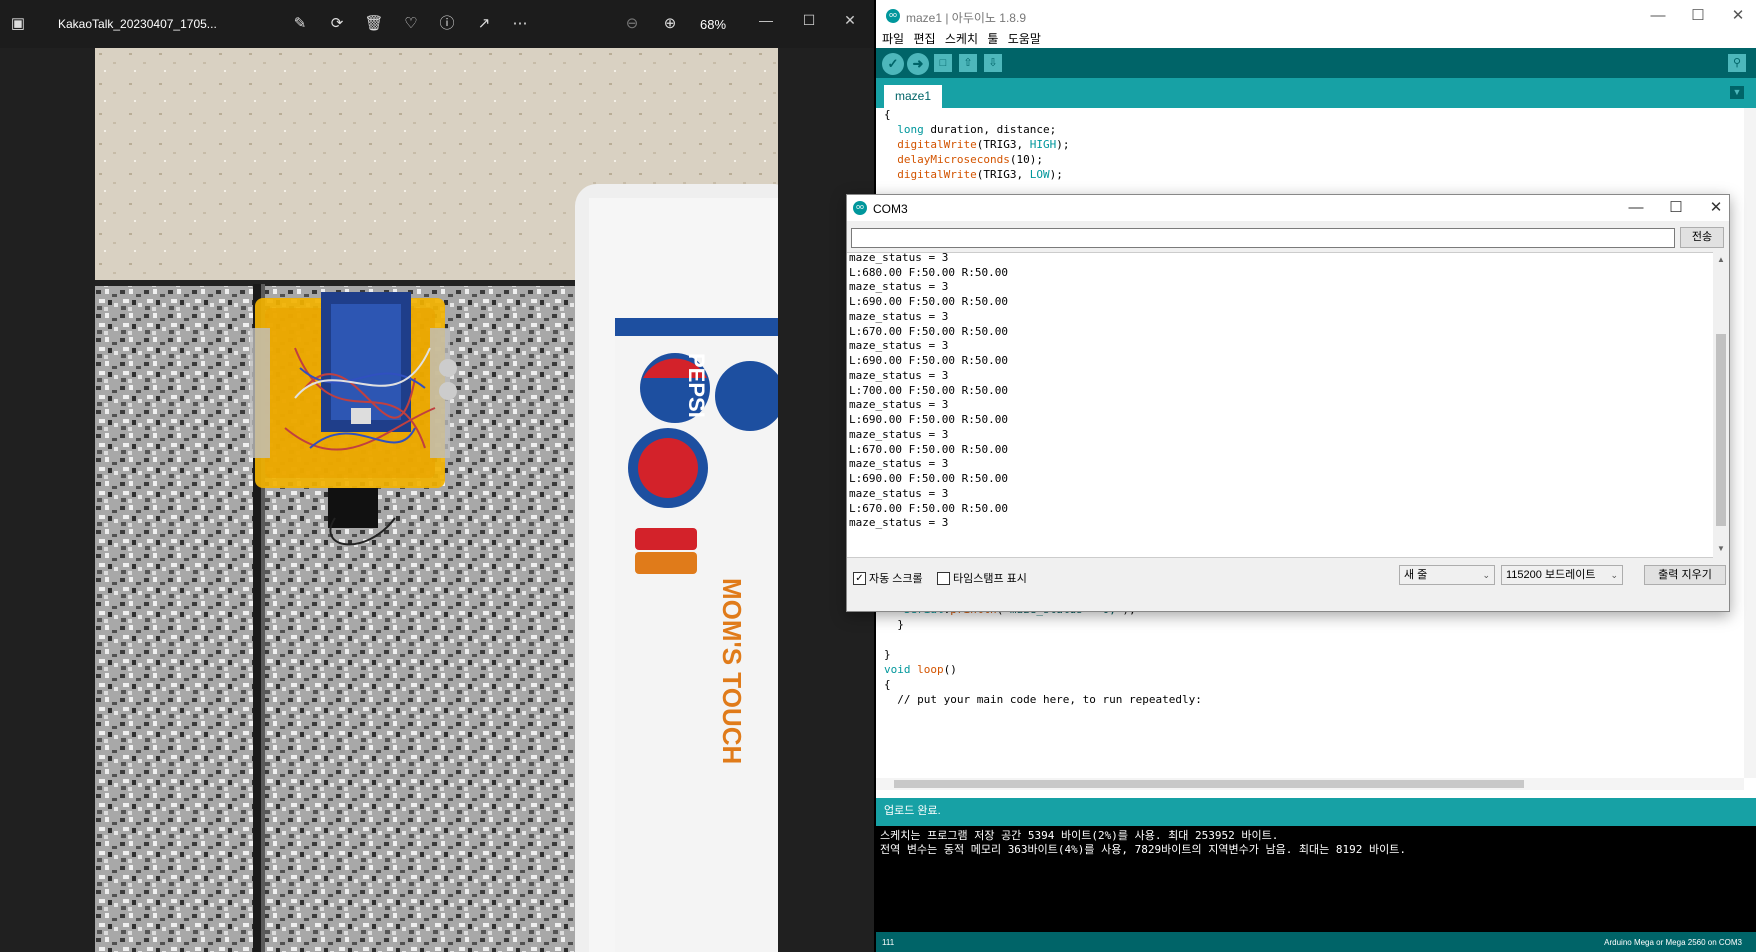 The width and height of the screenshot is (1756, 952). Describe the element at coordinates (937, 174) in the screenshot. I see `code-token: digitalWrite` at that location.